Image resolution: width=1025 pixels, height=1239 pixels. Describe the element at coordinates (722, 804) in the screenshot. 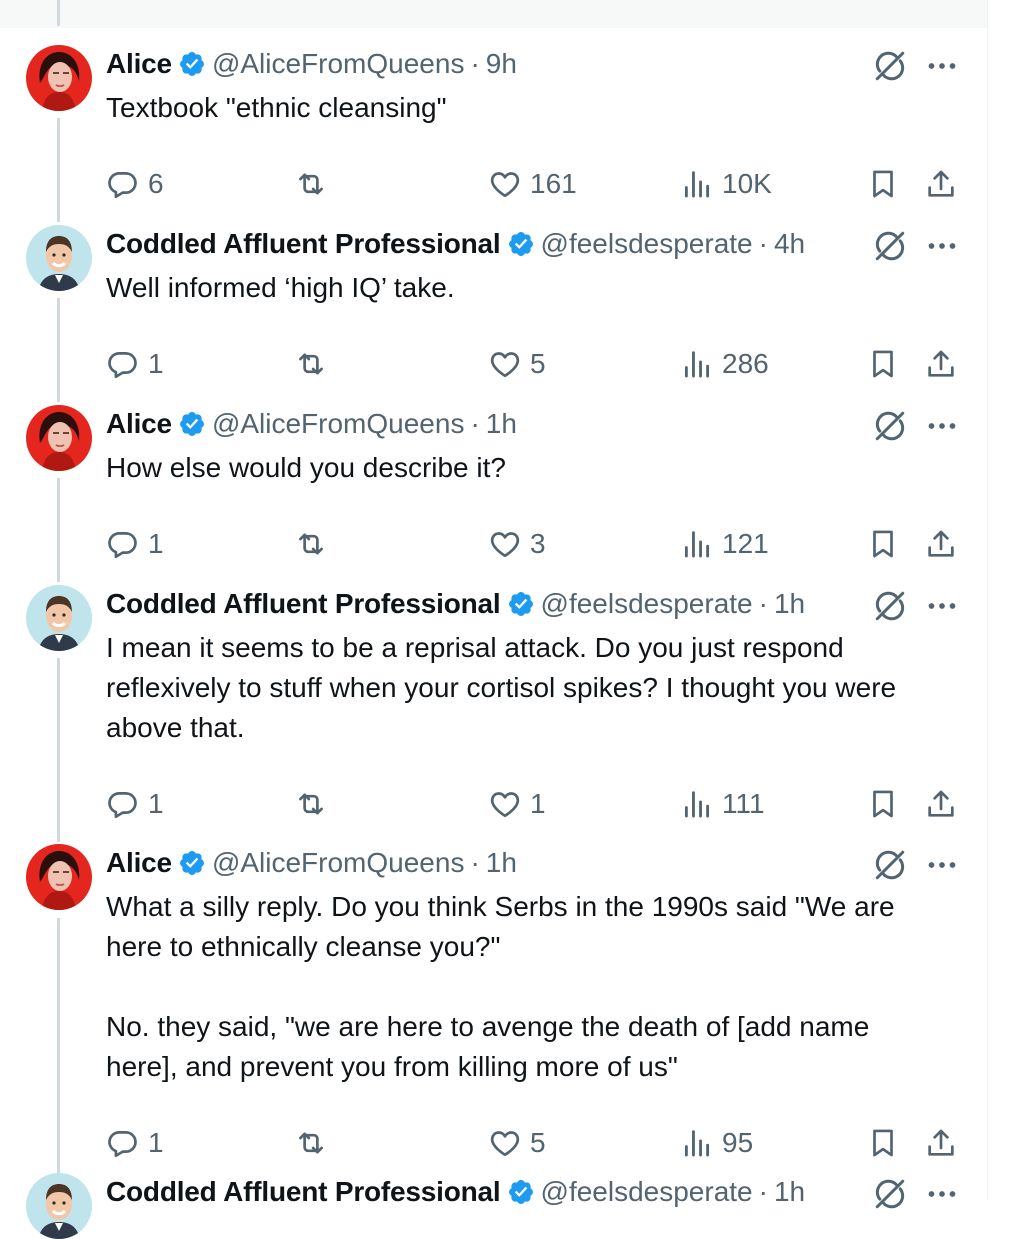

I see `views-button: 111` at that location.